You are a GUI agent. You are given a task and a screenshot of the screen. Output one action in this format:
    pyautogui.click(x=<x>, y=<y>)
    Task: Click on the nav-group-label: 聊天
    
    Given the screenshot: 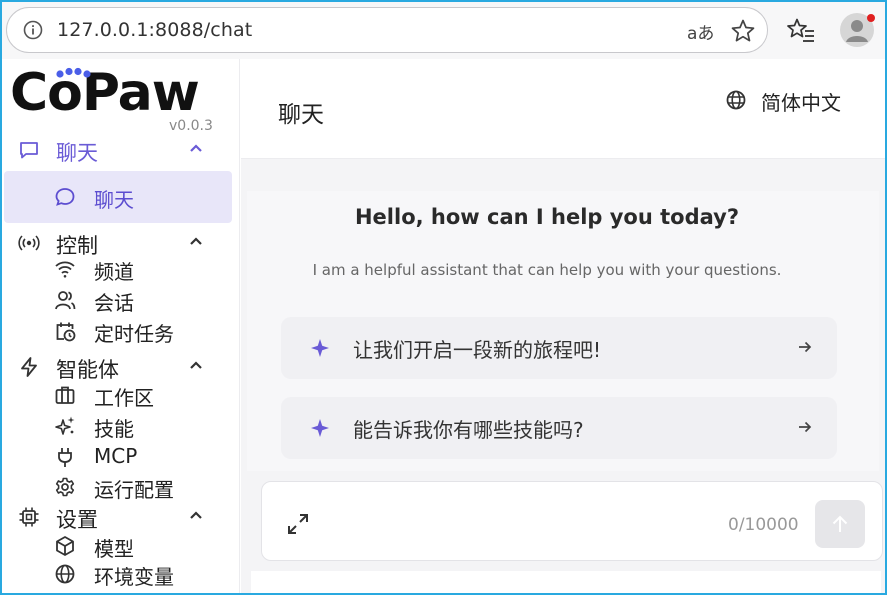 What is the action you would take?
    pyautogui.click(x=77, y=153)
    